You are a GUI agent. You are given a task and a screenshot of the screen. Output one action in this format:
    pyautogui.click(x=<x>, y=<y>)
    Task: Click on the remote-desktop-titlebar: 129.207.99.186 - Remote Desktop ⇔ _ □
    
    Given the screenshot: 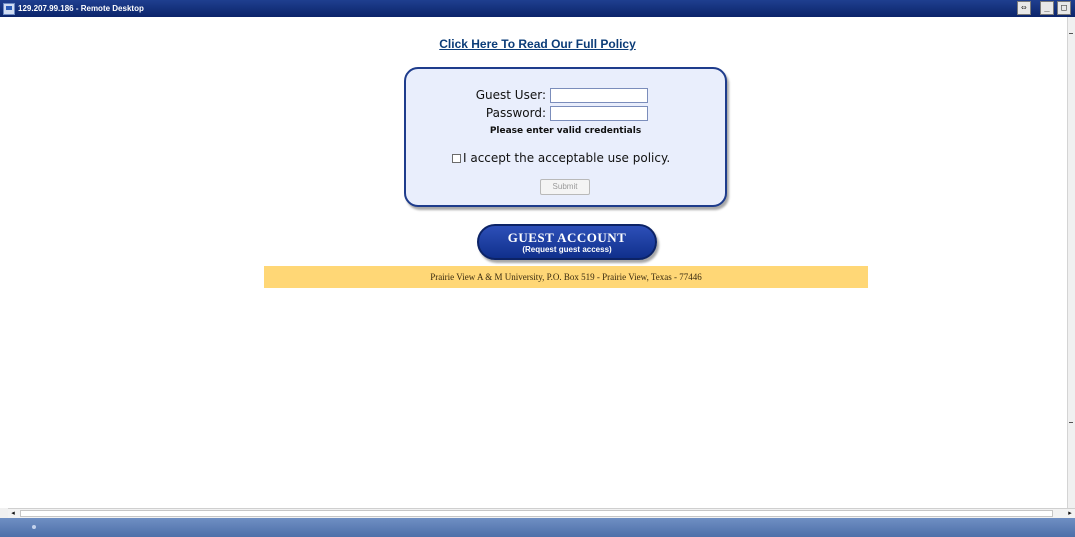 What is the action you would take?
    pyautogui.click(x=537, y=8)
    